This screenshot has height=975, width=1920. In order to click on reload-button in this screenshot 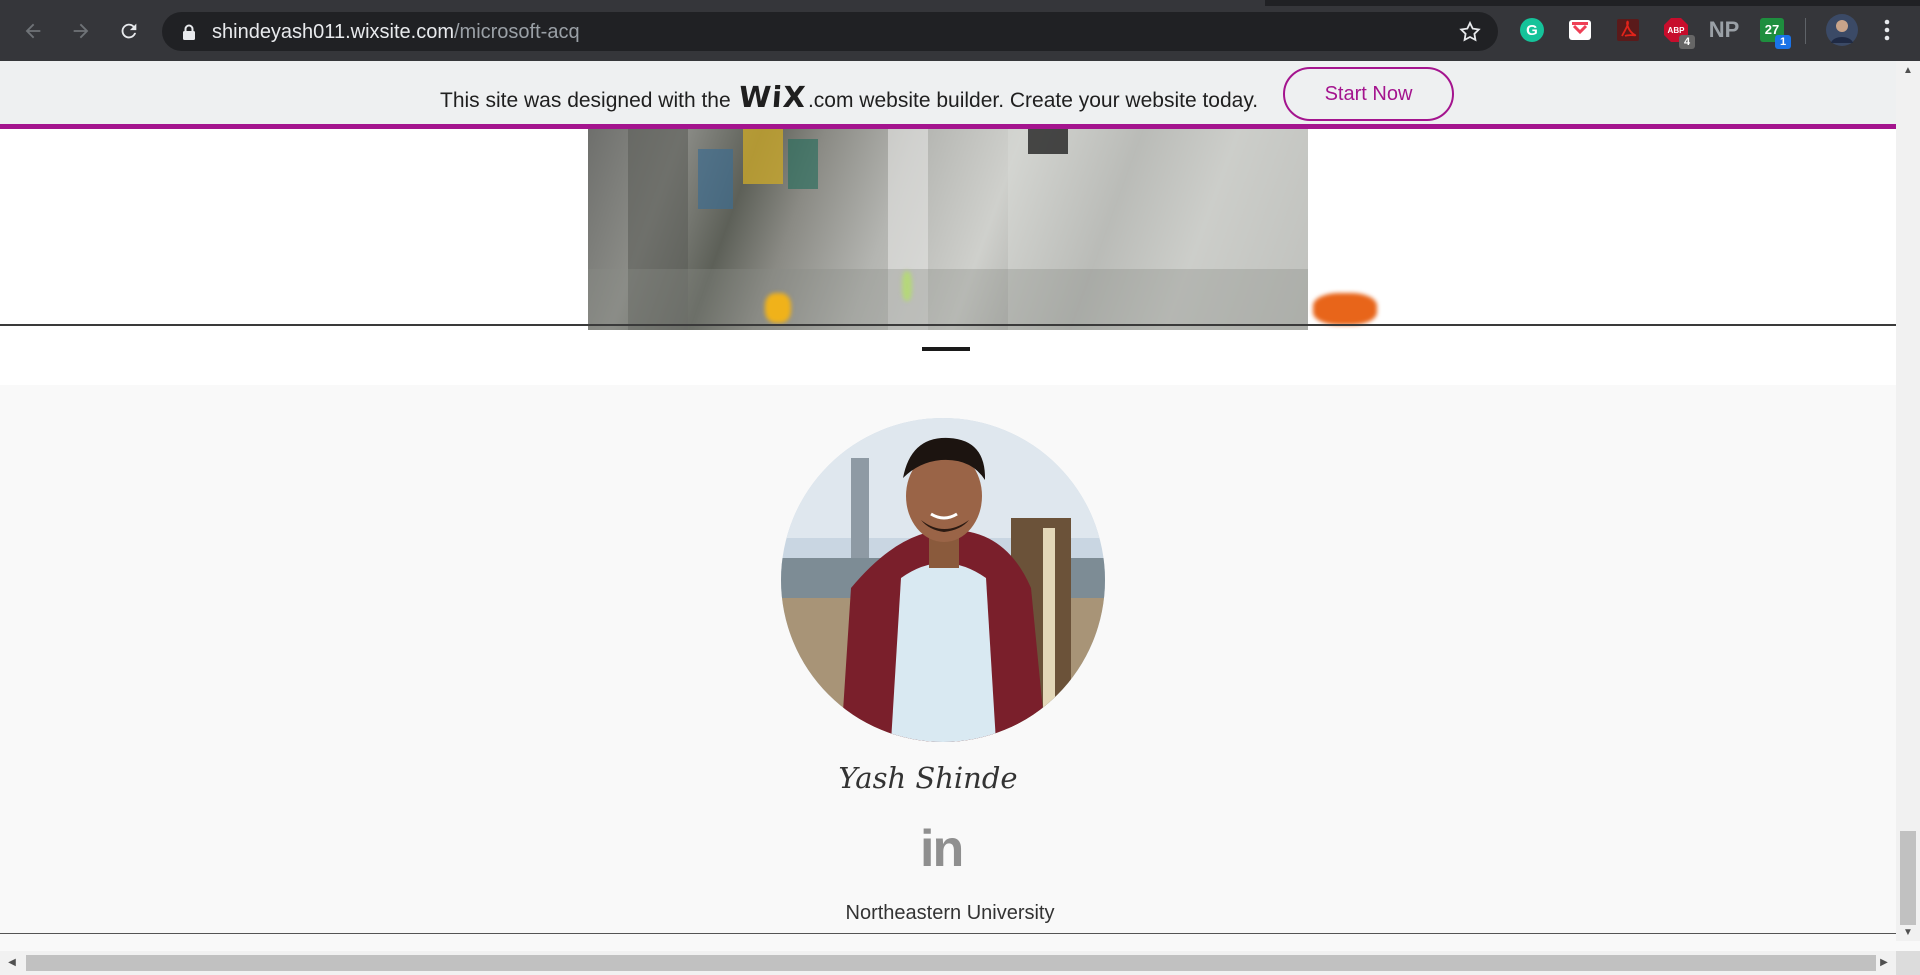, I will do `click(129, 31)`.